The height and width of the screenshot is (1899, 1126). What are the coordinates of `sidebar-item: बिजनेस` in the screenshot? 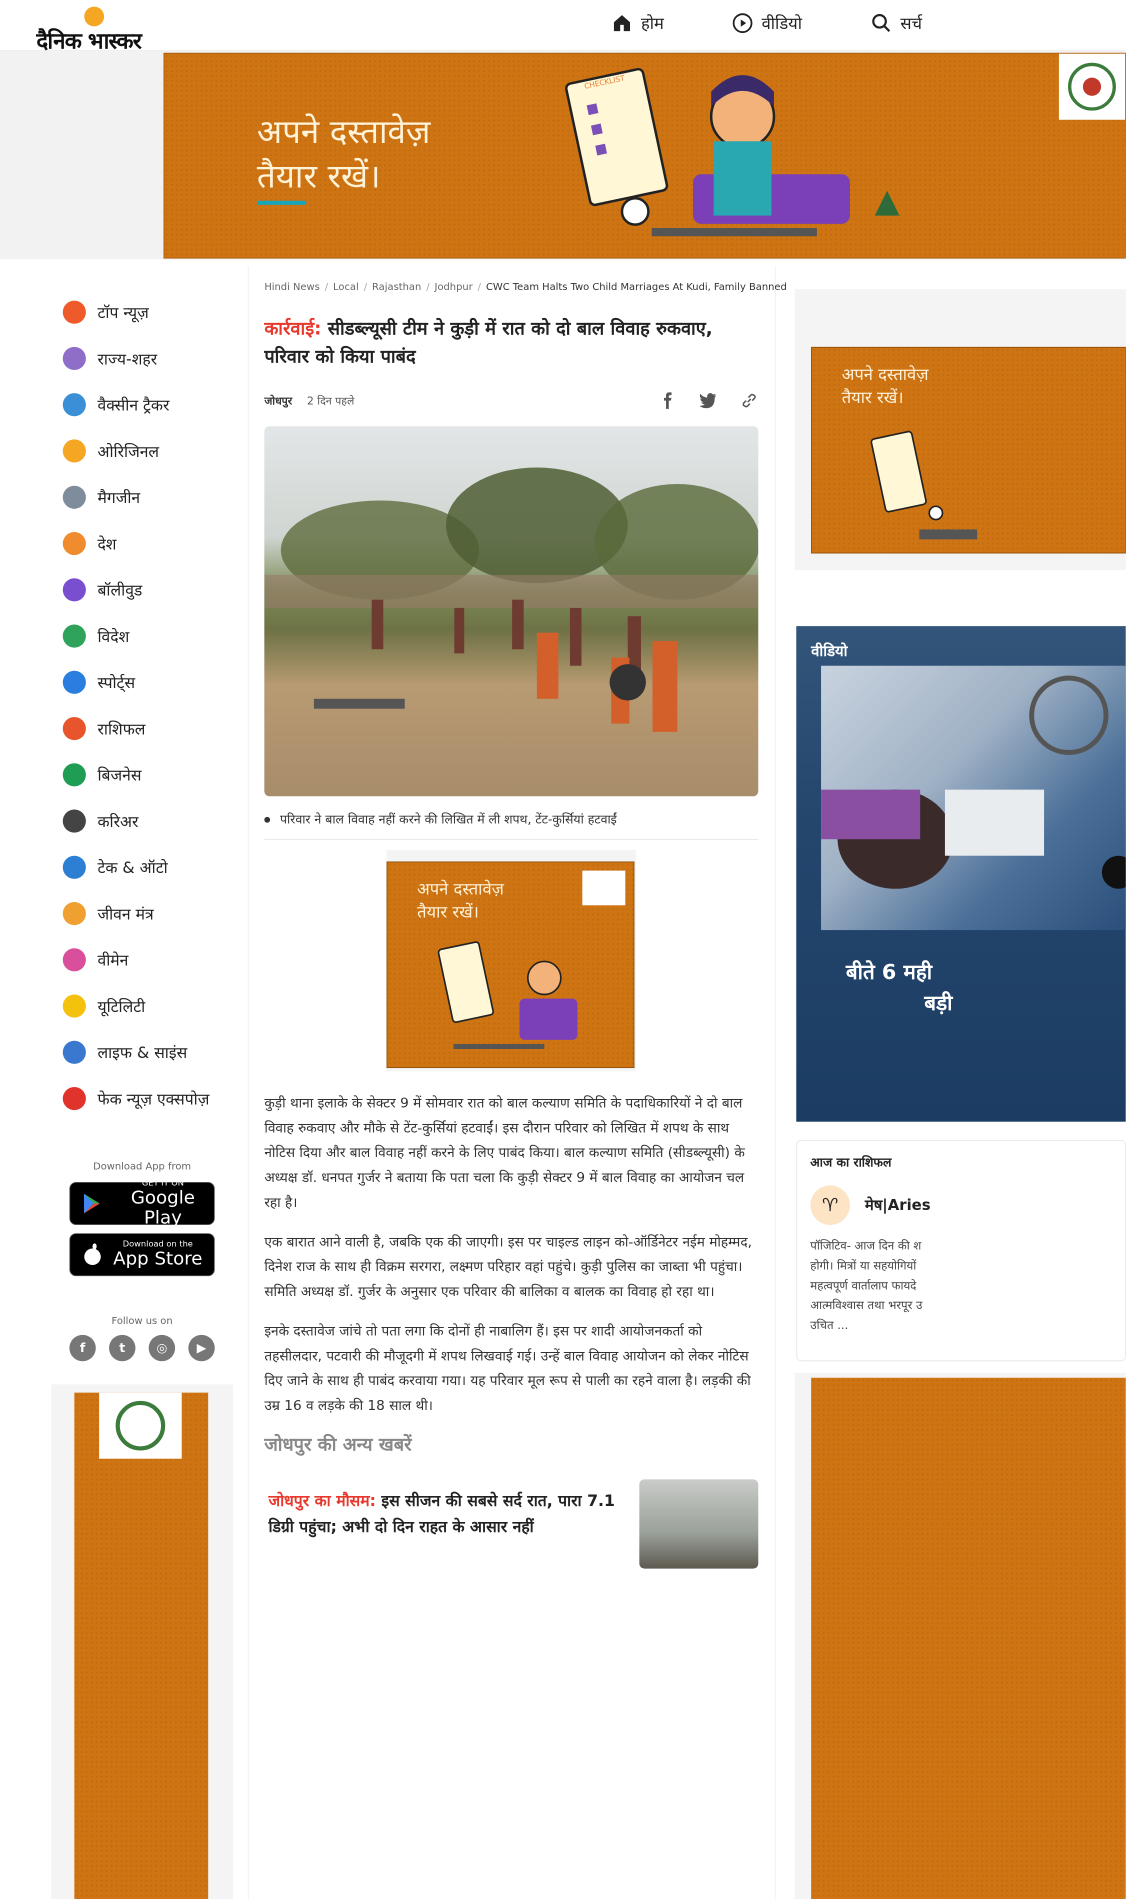 It's located at (149, 775).